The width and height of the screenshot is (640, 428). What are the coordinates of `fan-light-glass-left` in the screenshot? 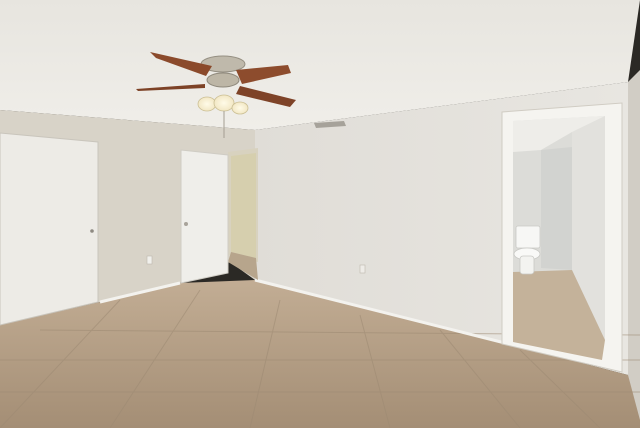 It's located at (207, 104).